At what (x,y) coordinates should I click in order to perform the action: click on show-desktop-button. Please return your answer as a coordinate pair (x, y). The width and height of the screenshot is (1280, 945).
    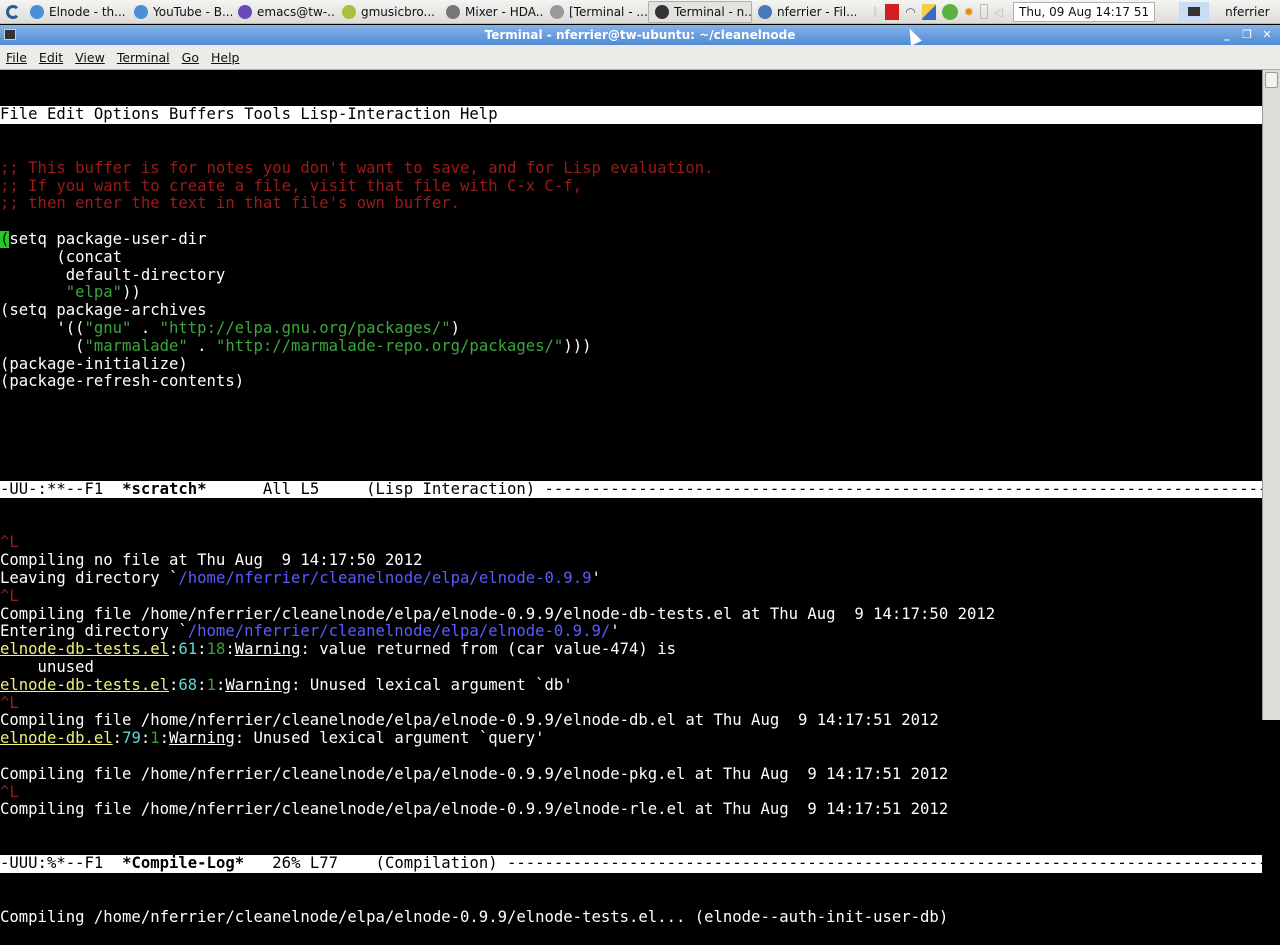
    Looking at the image, I should click on (1194, 11).